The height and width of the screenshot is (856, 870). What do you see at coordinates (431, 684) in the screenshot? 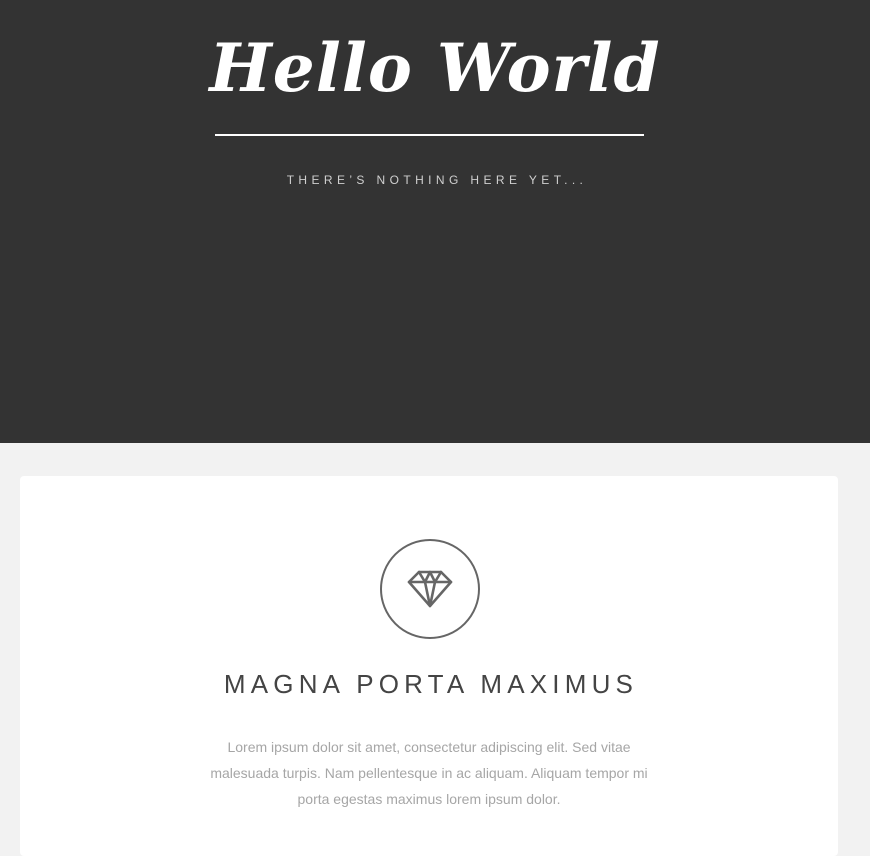
I see `feature-heading: MAGNA PORTA MAXIMUS` at bounding box center [431, 684].